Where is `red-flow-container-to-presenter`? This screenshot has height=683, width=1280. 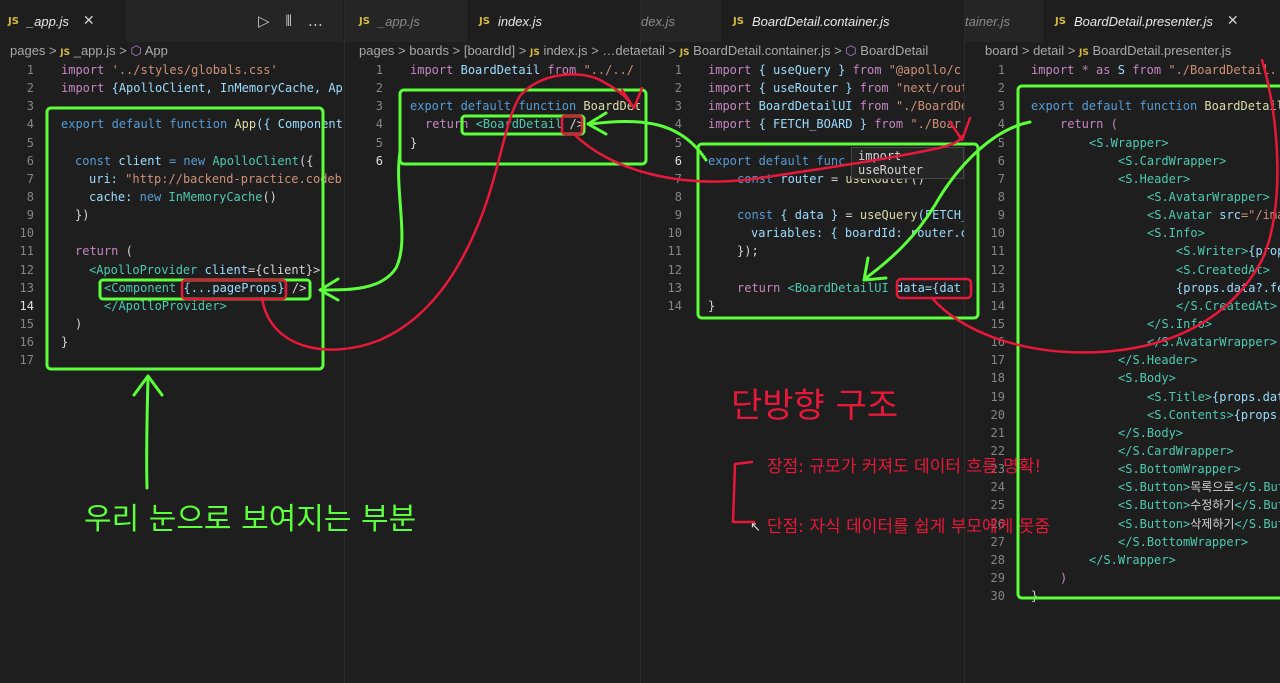
red-flow-container-to-presenter is located at coordinates (1104, 206).